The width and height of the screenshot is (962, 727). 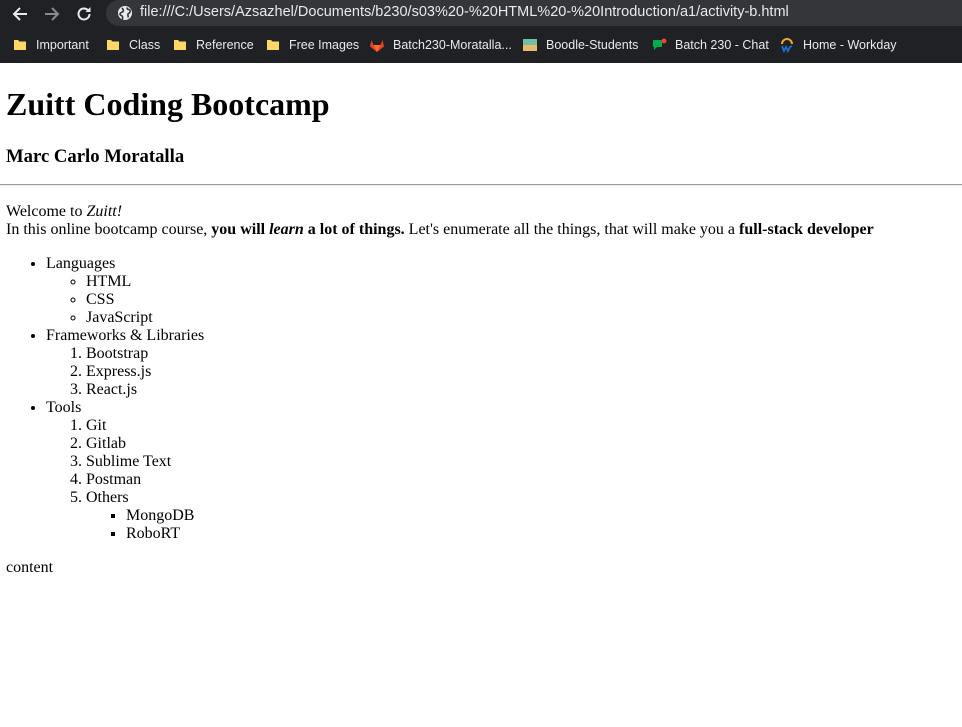 I want to click on back-arrow-icon, so click(x=19, y=14).